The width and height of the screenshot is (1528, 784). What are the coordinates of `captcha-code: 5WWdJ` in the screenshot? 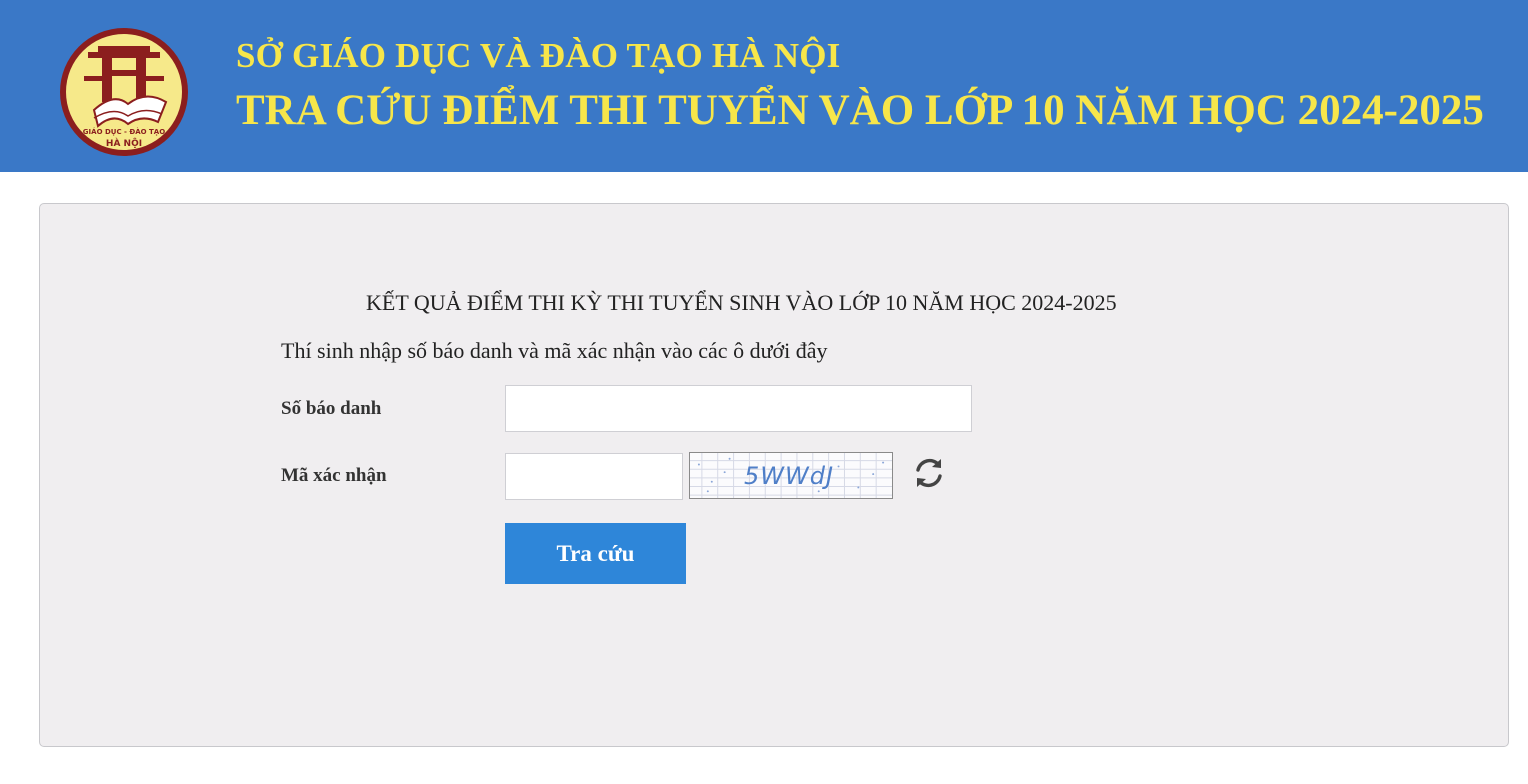 It's located at (789, 476).